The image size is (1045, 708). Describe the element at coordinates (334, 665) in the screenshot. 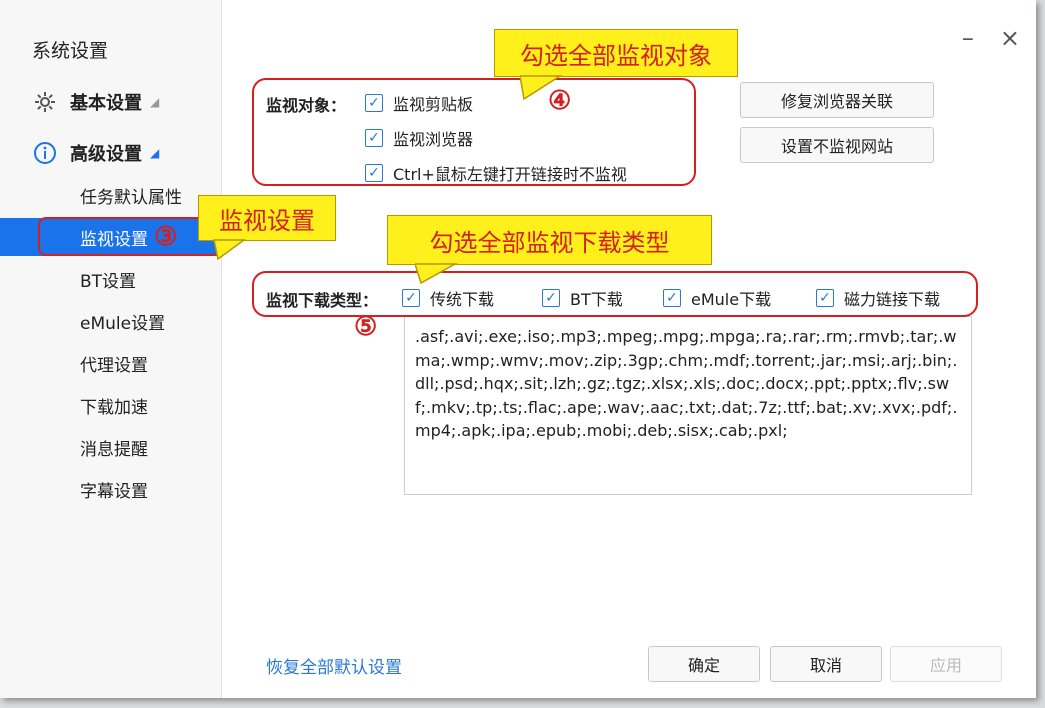

I see `restore-defaults-link: 恢复全部默认设置` at that location.